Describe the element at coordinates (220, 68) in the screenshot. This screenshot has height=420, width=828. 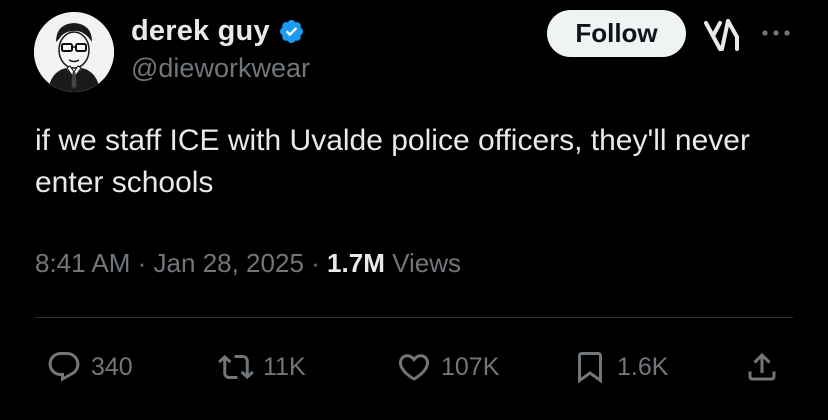
I see `author-handle: @dieworkwear` at that location.